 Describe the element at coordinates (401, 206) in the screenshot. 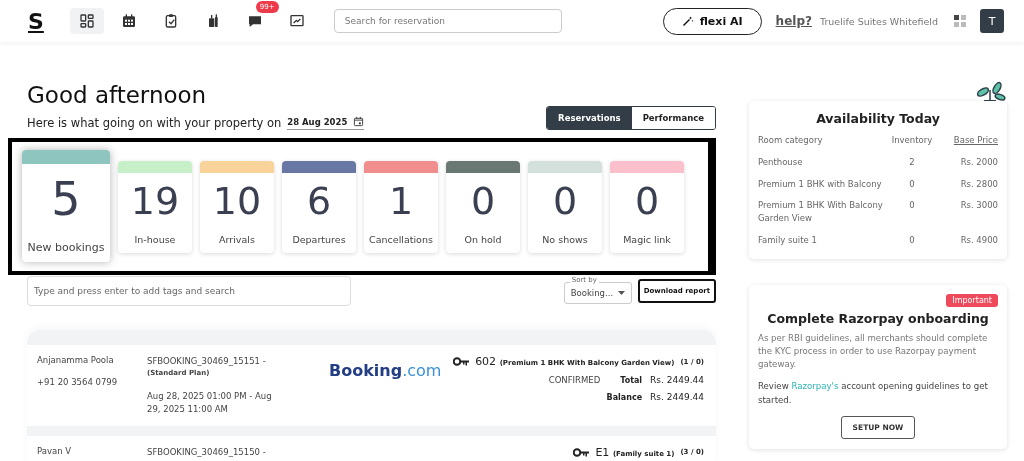

I see `stat-card: 1 Cancellations` at that location.